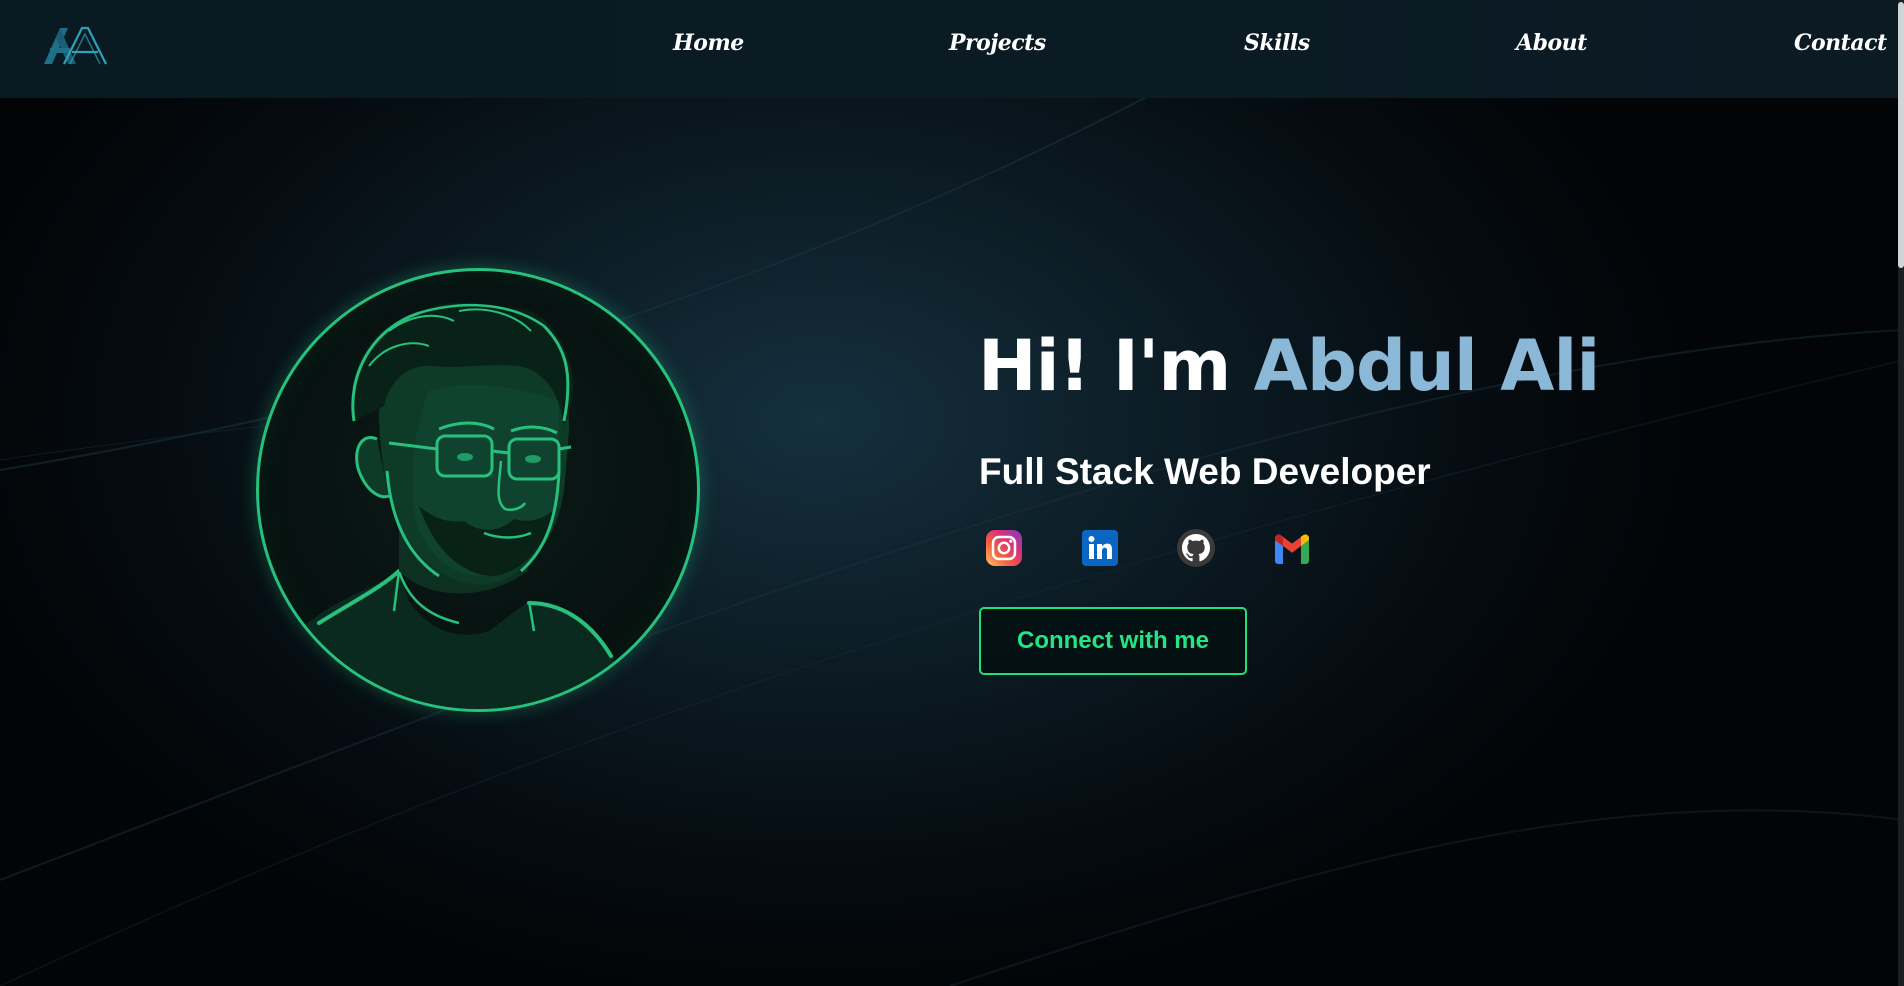 This screenshot has width=1904, height=986. Describe the element at coordinates (1004, 548) in the screenshot. I see `instagram-icon` at that location.